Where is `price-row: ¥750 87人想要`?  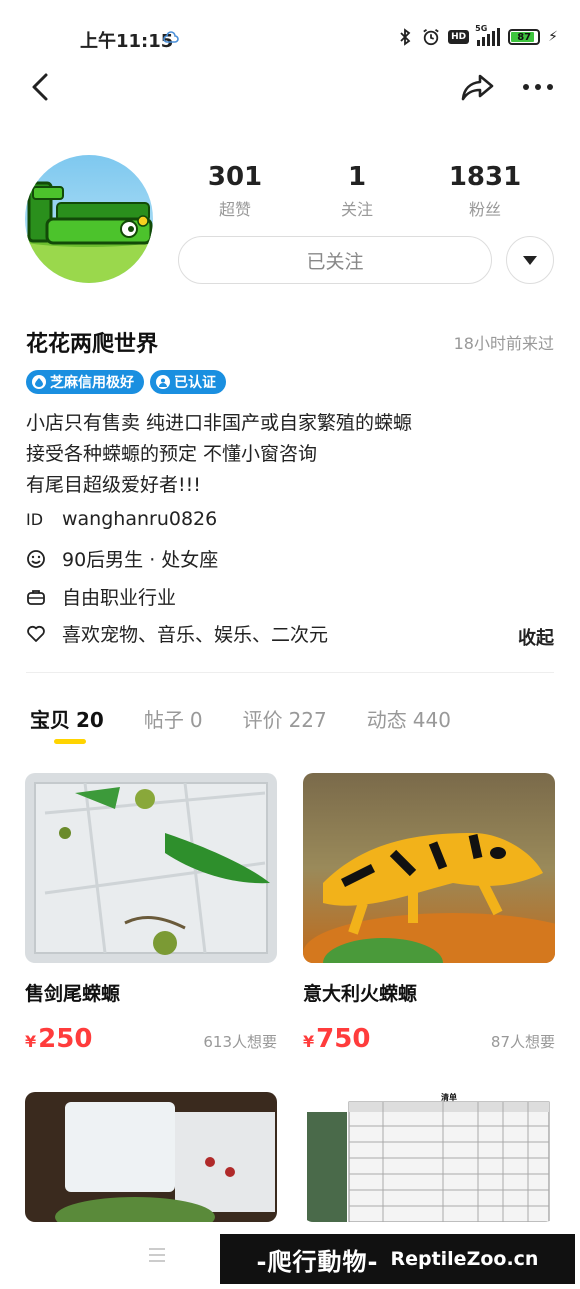
price-row: ¥750 87人想要 is located at coordinates (429, 1039).